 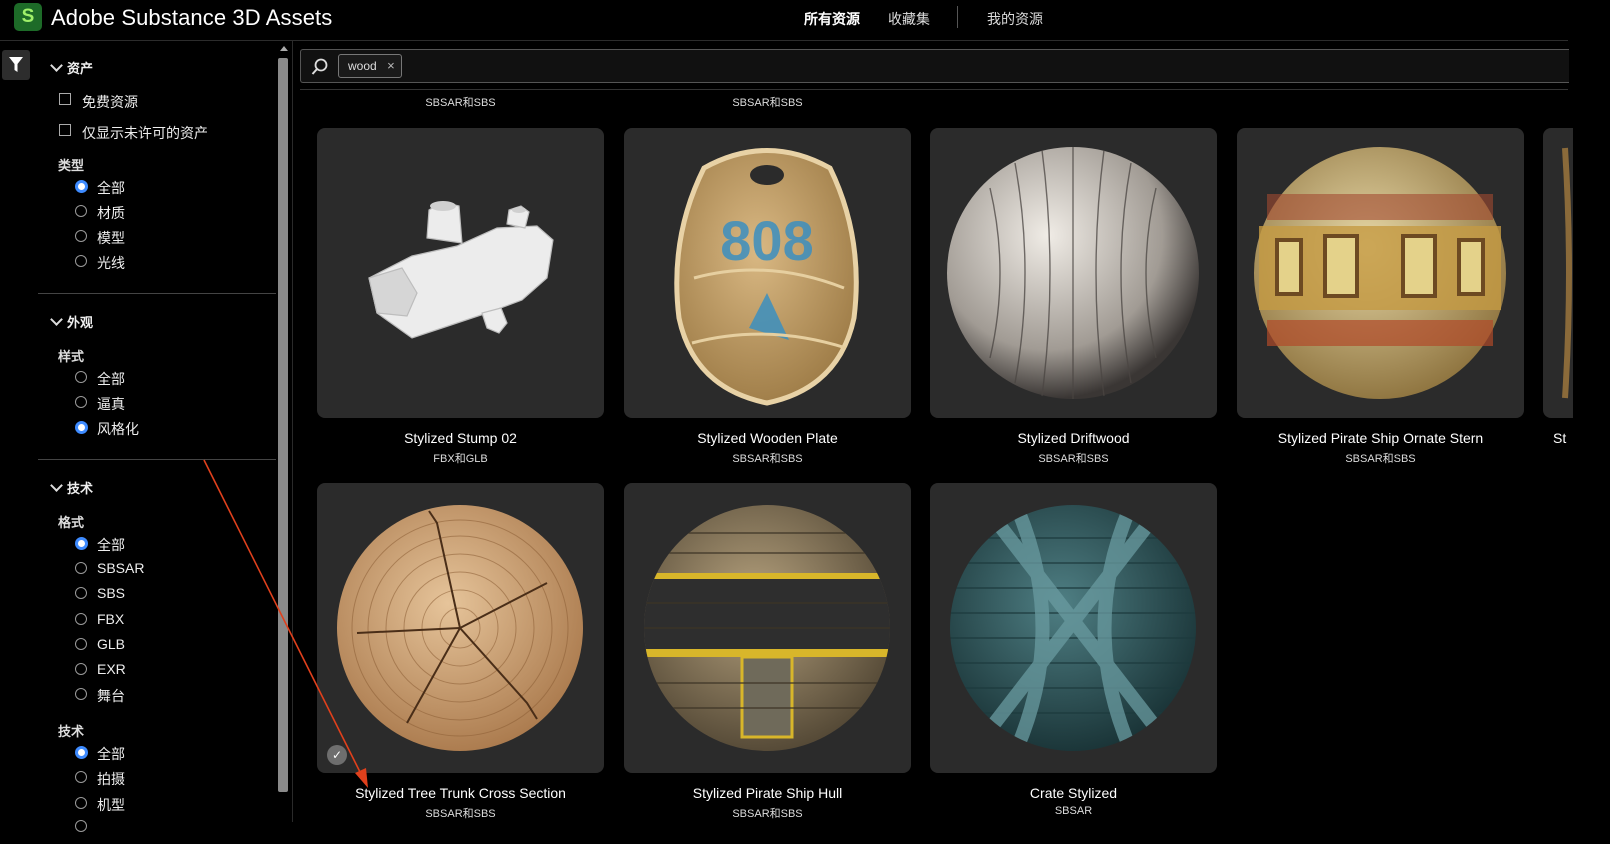 What do you see at coordinates (111, 263) in the screenshot?
I see `radio-label: 光线` at bounding box center [111, 263].